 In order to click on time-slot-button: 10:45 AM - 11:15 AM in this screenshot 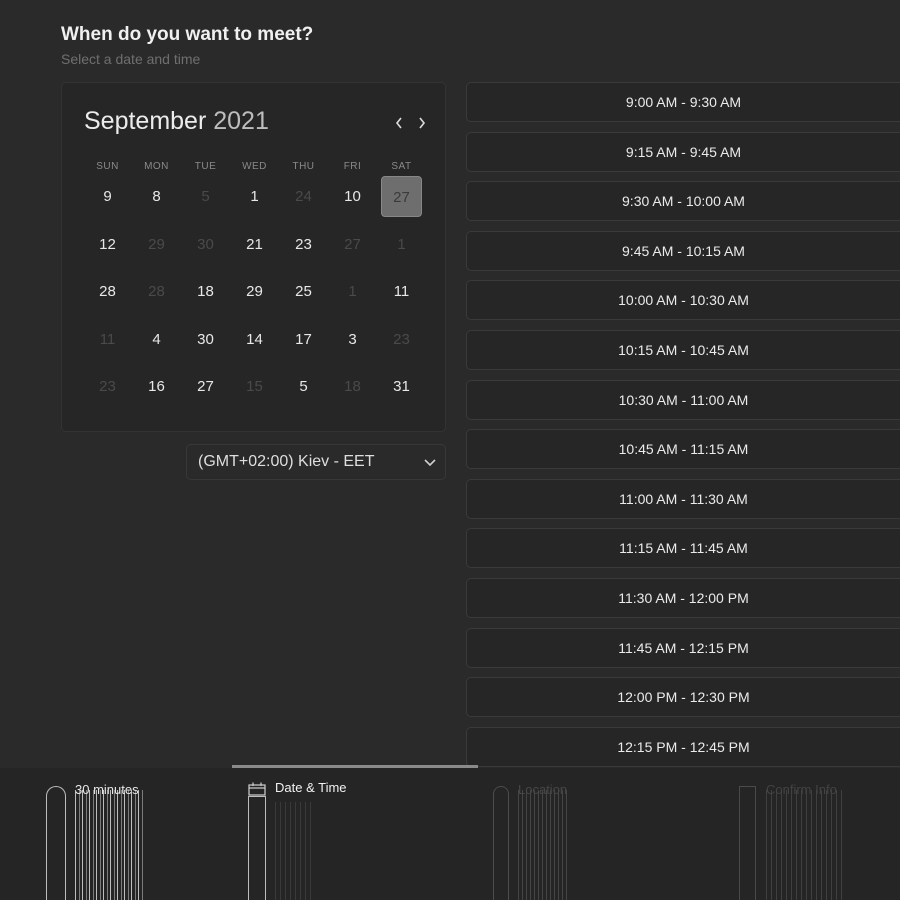, I will do `click(683, 449)`.